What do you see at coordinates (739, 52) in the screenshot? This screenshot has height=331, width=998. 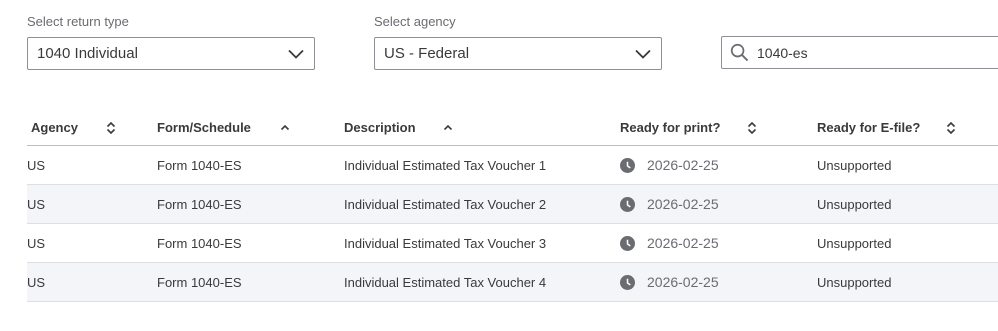 I see `search-icon` at bounding box center [739, 52].